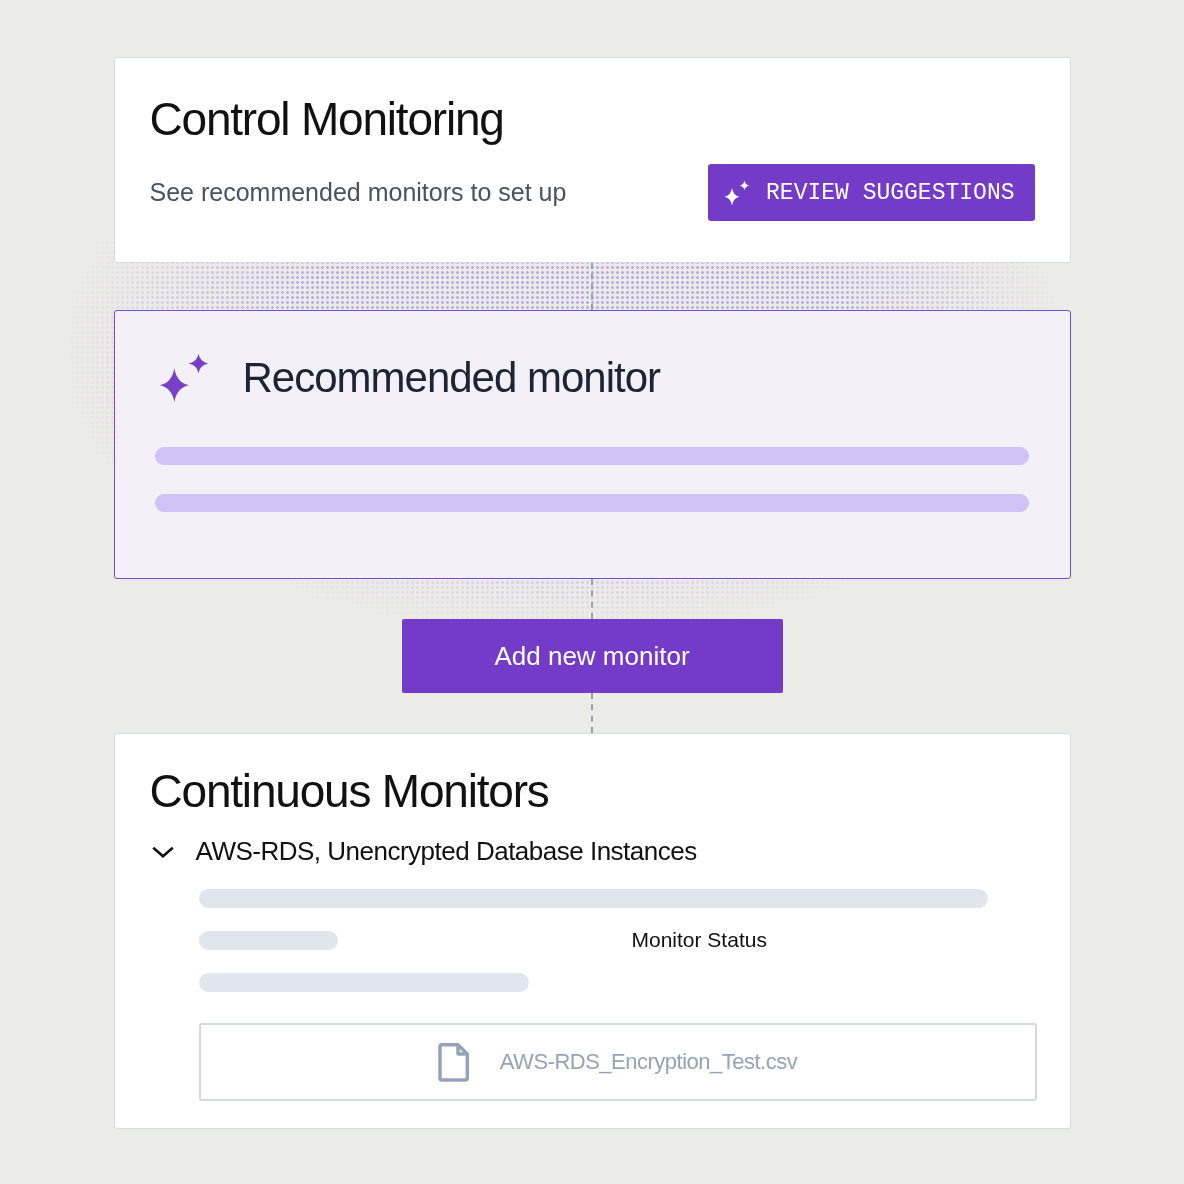 The width and height of the screenshot is (1184, 1184). I want to click on card-title: Continuous Monitors, so click(349, 791).